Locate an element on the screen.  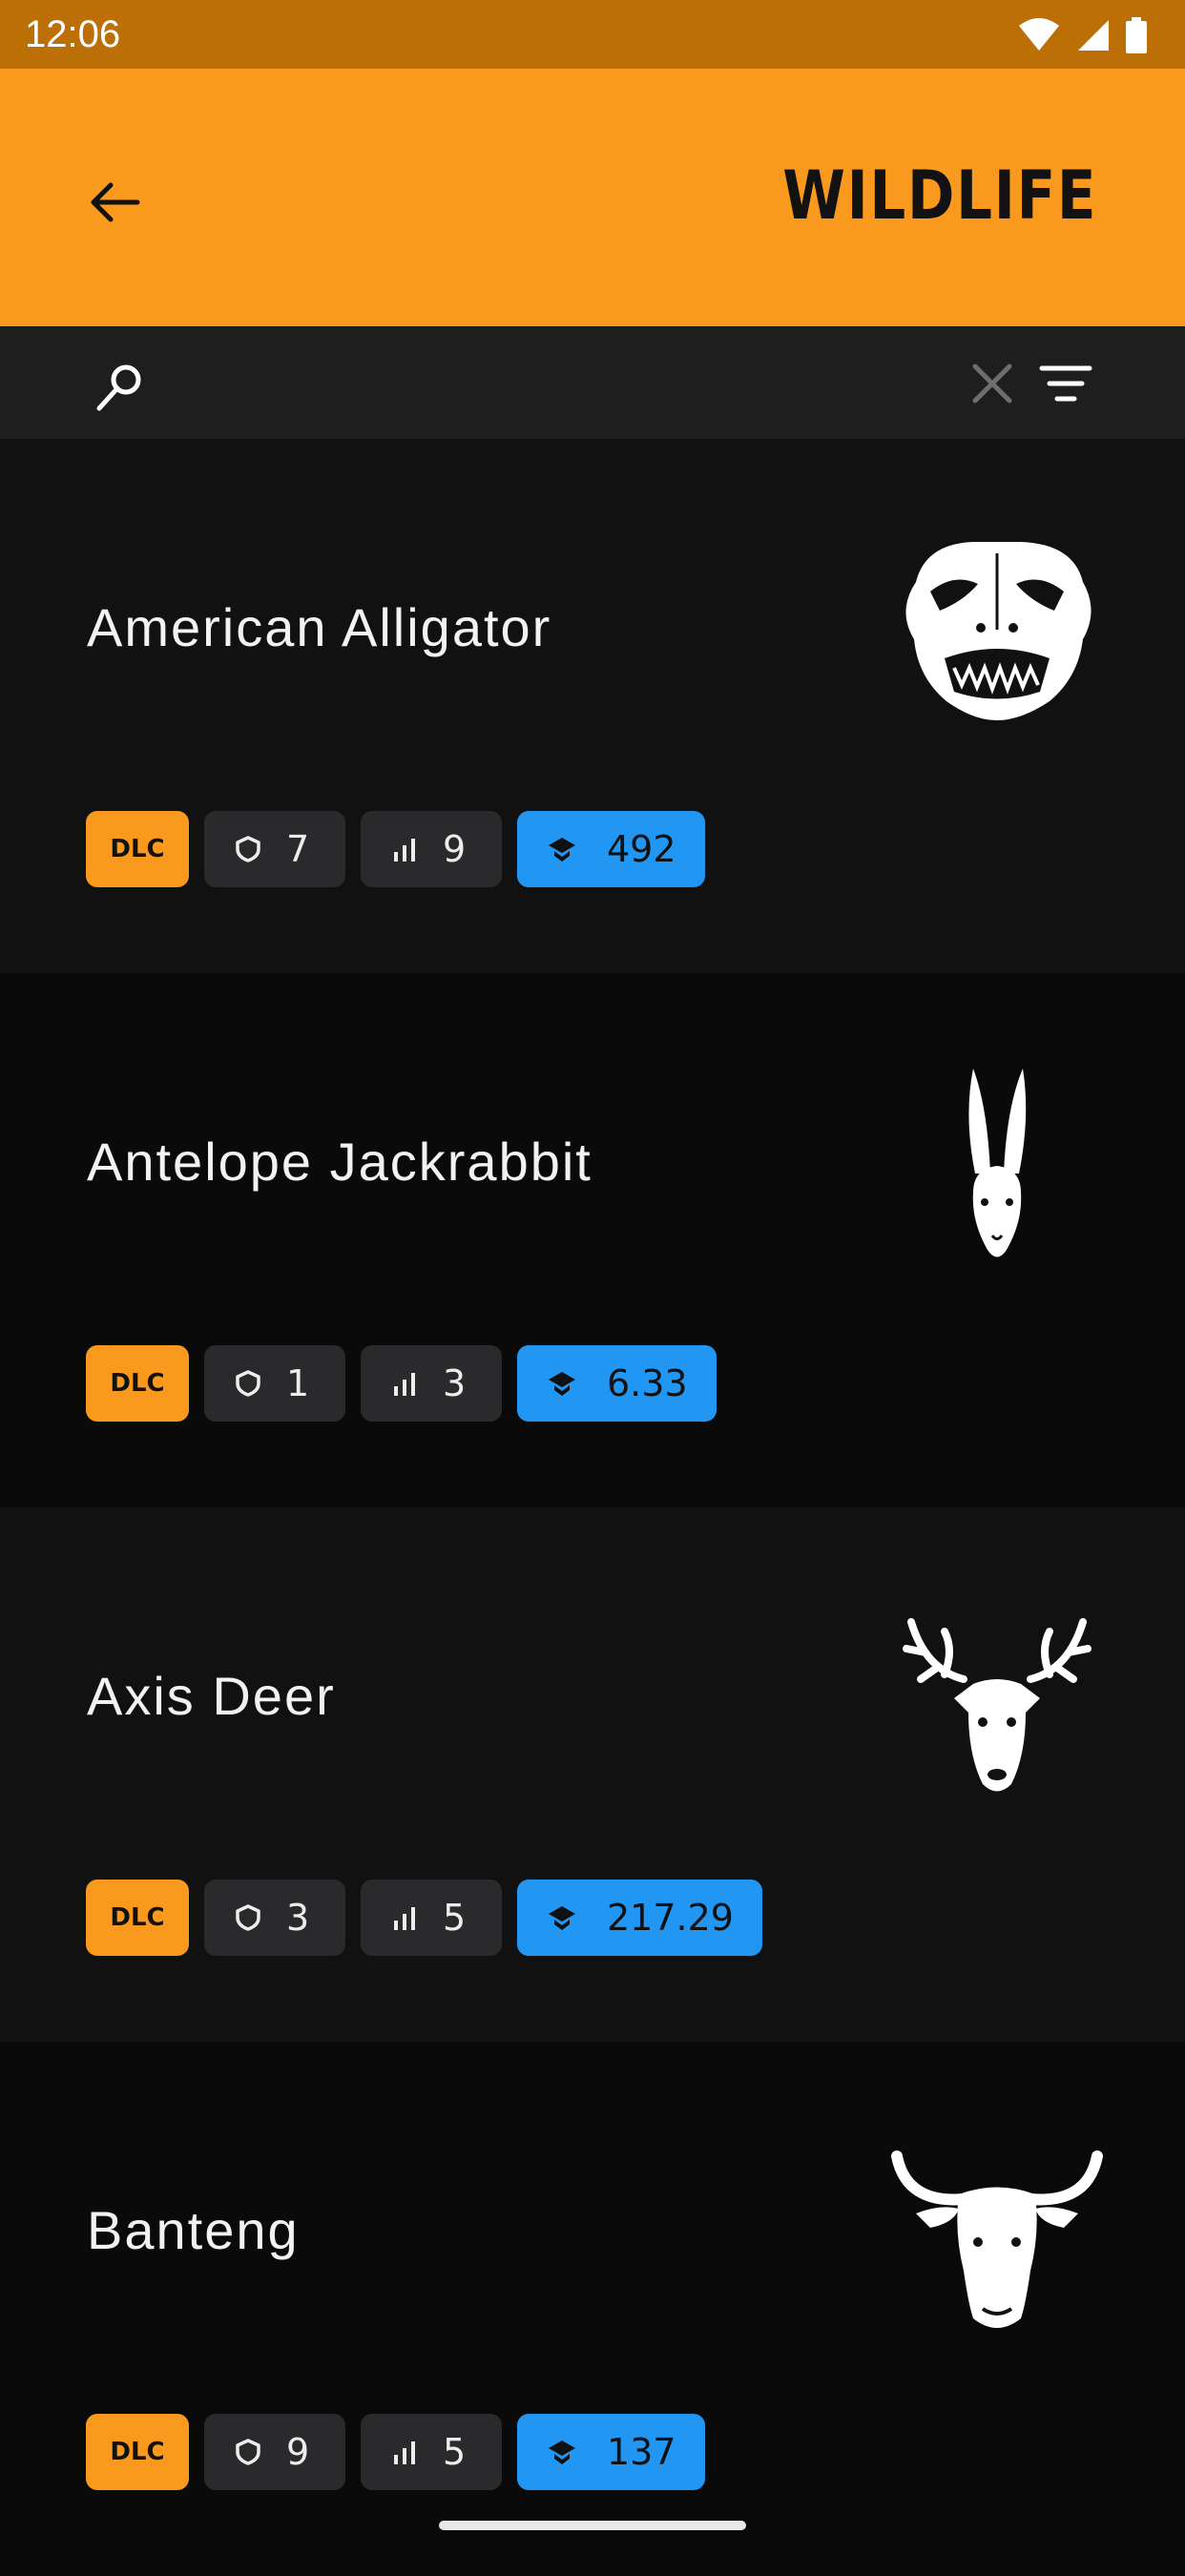
deer-icon is located at coordinates (997, 1705).